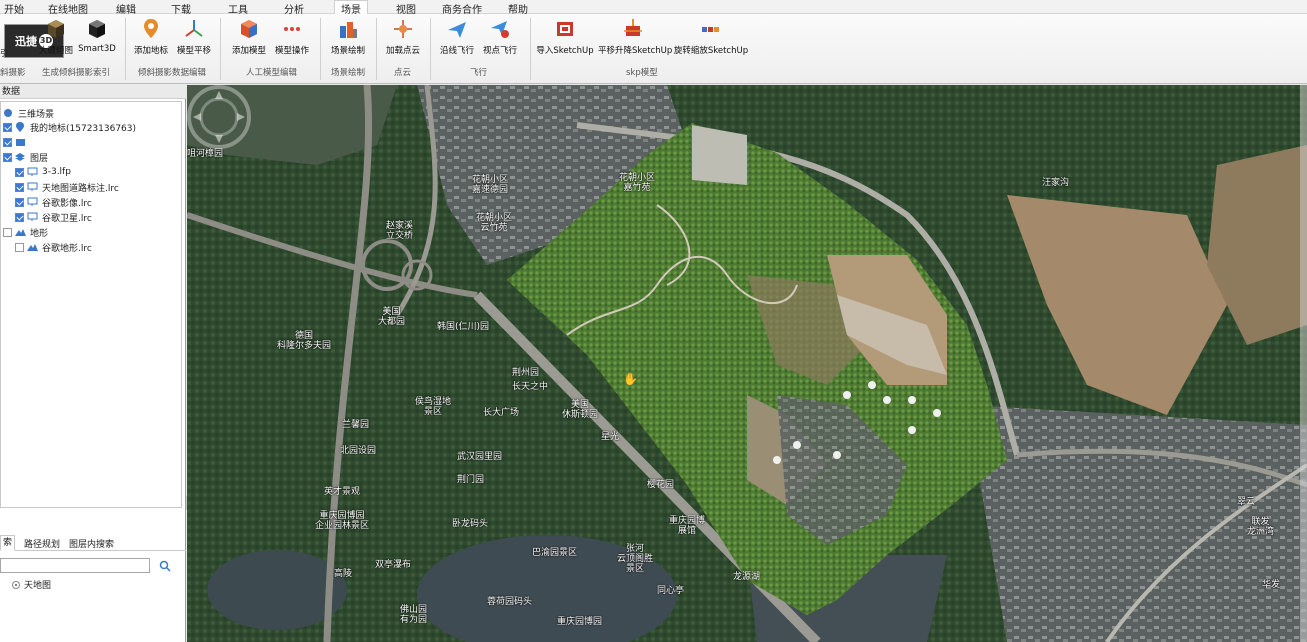 This screenshot has height=642, width=1307. Describe the element at coordinates (687, 526) in the screenshot. I see `map-label: 重庆园博 展馆` at that location.